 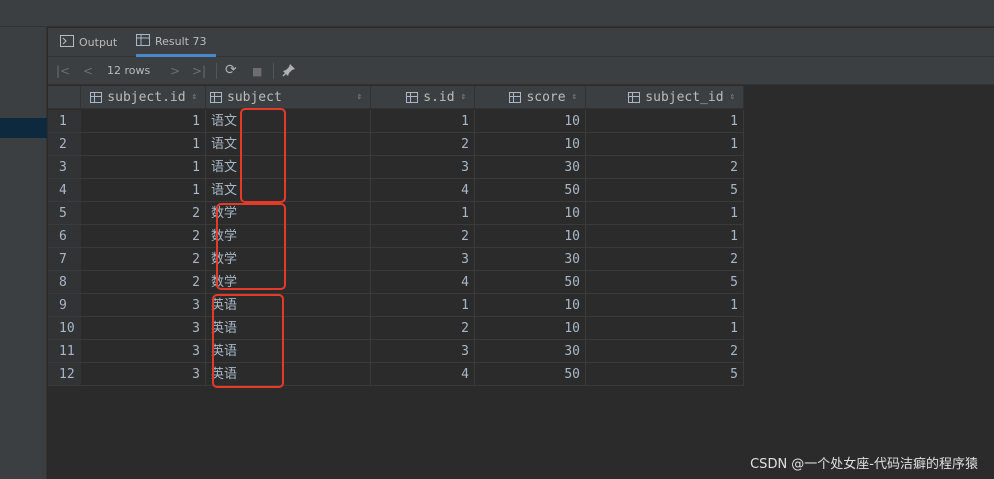 What do you see at coordinates (88, 71) in the screenshot?
I see `prev-page-icon: <` at bounding box center [88, 71].